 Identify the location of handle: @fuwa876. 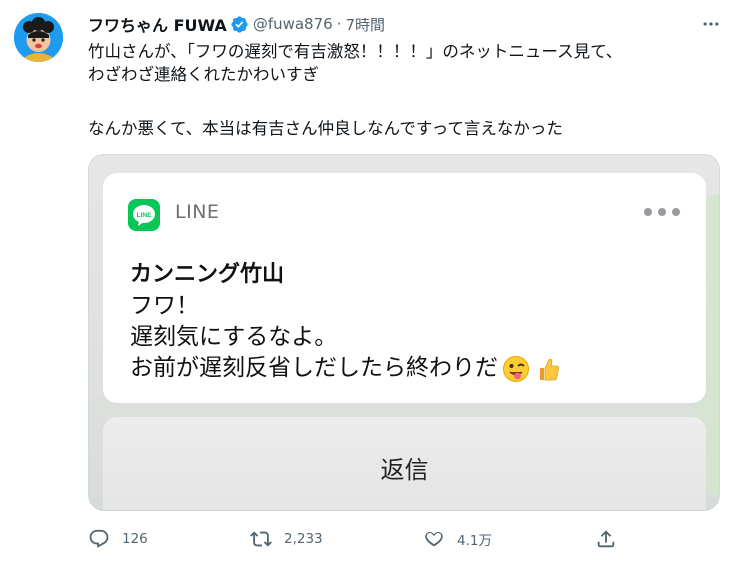
(293, 24).